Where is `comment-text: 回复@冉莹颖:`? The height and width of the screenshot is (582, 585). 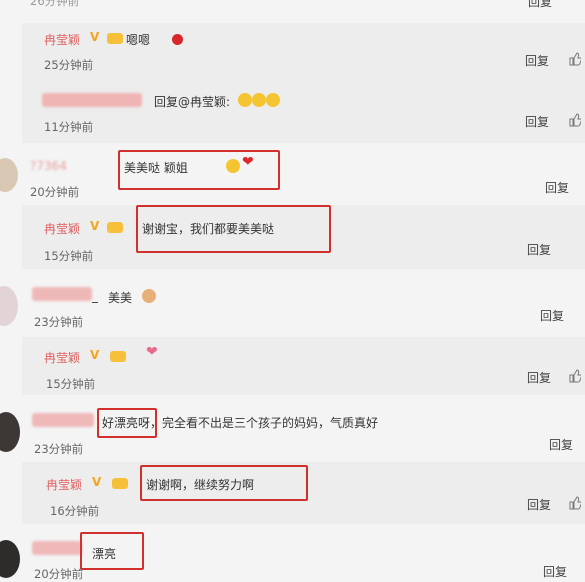 comment-text: 回复@冉莹颖: is located at coordinates (192, 102).